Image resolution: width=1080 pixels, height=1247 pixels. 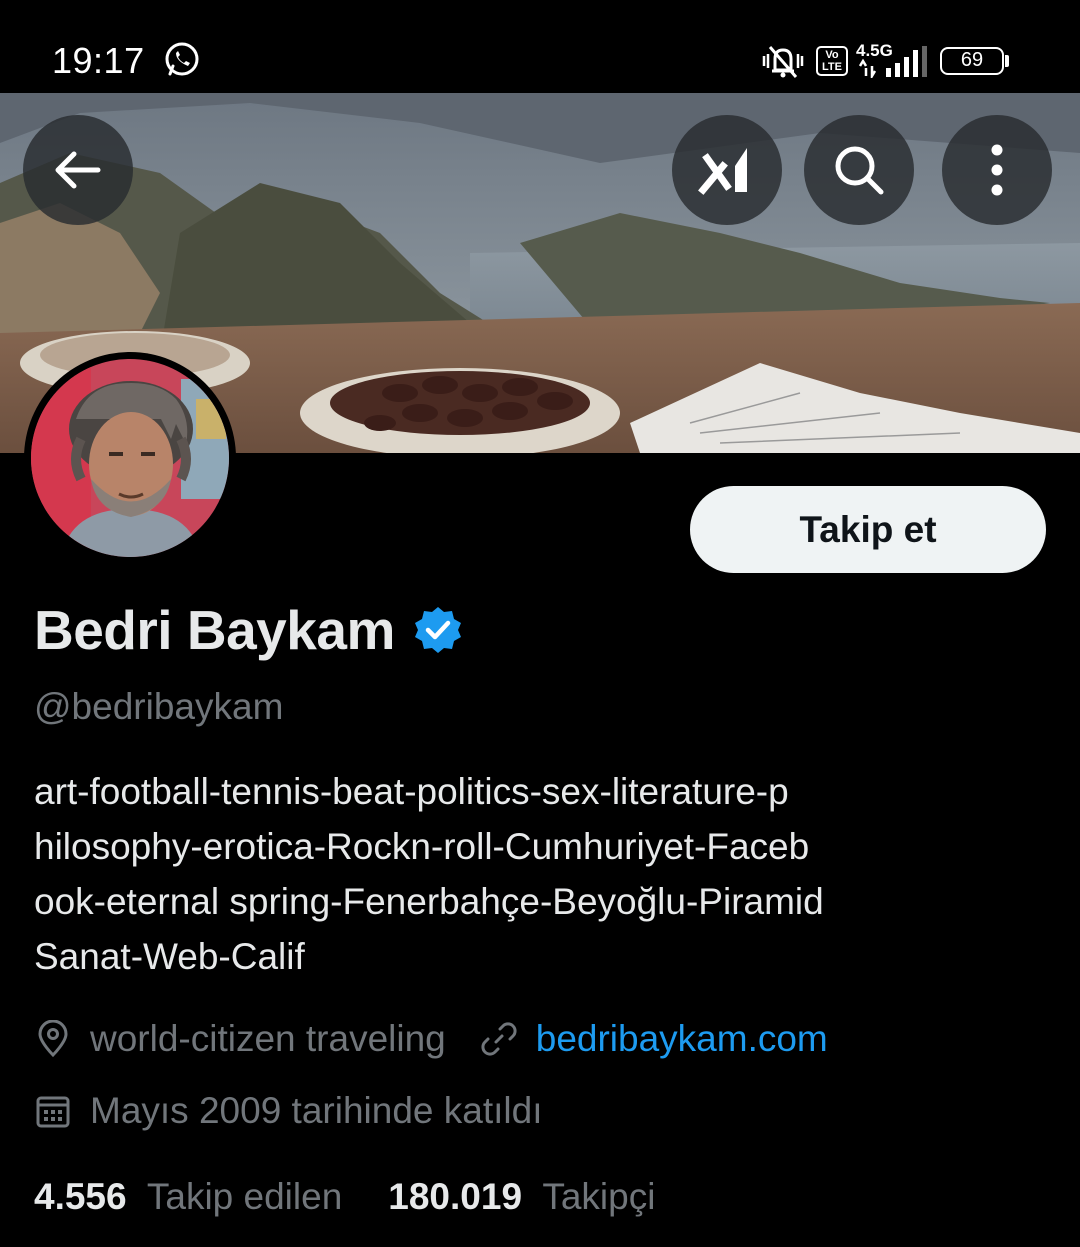 I want to click on following-count: 4.556, so click(x=80, y=1196).